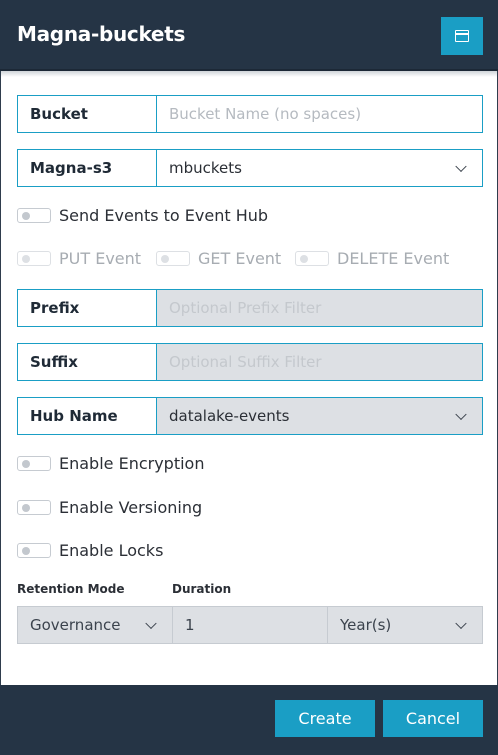 This screenshot has height=755, width=498. I want to click on encryption-line: Enable Encryption, so click(110, 463).